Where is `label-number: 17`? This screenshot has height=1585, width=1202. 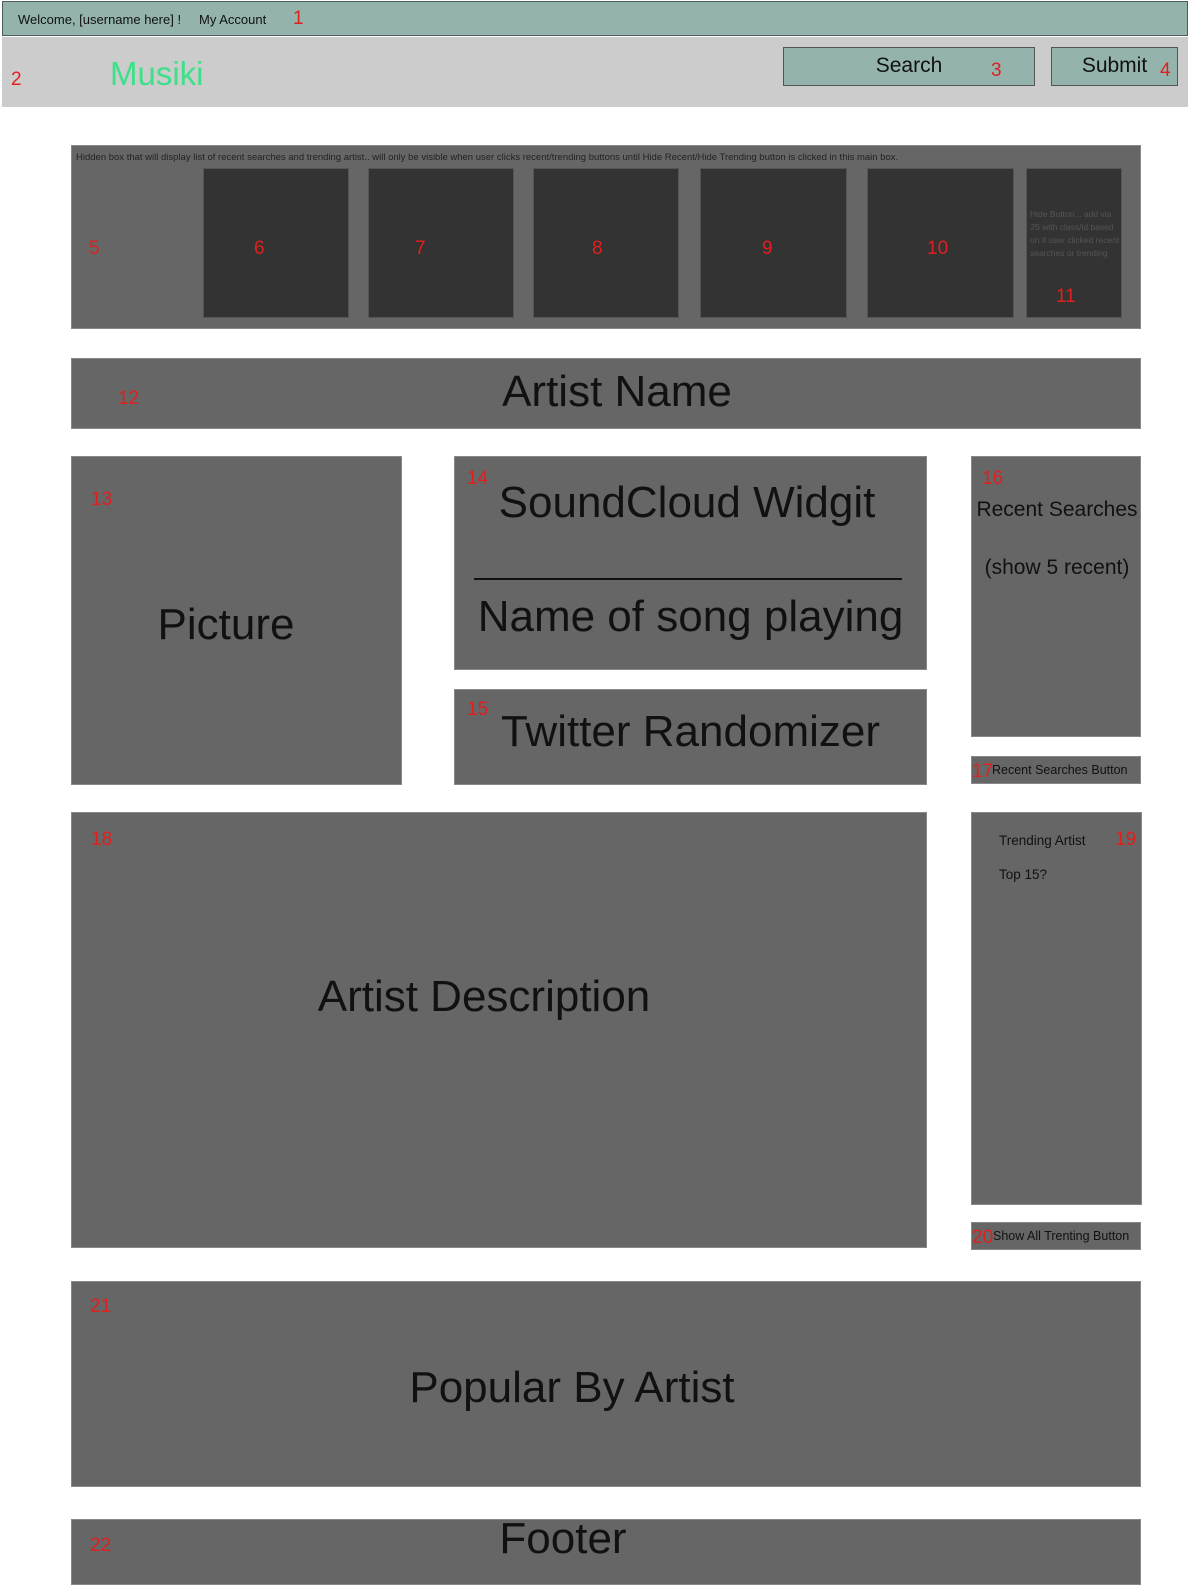 label-number: 17 is located at coordinates (983, 771).